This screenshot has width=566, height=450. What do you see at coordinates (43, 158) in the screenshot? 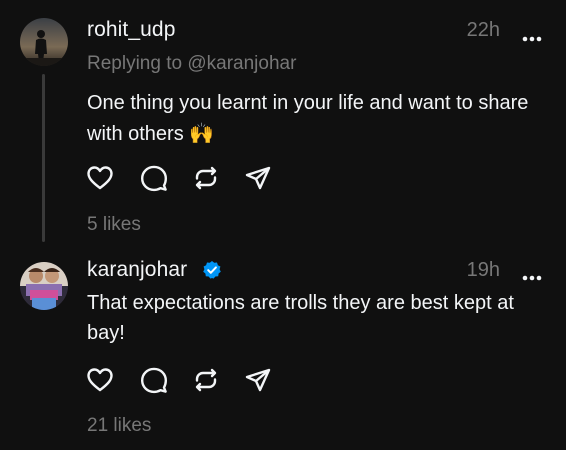
I see `thread-line` at bounding box center [43, 158].